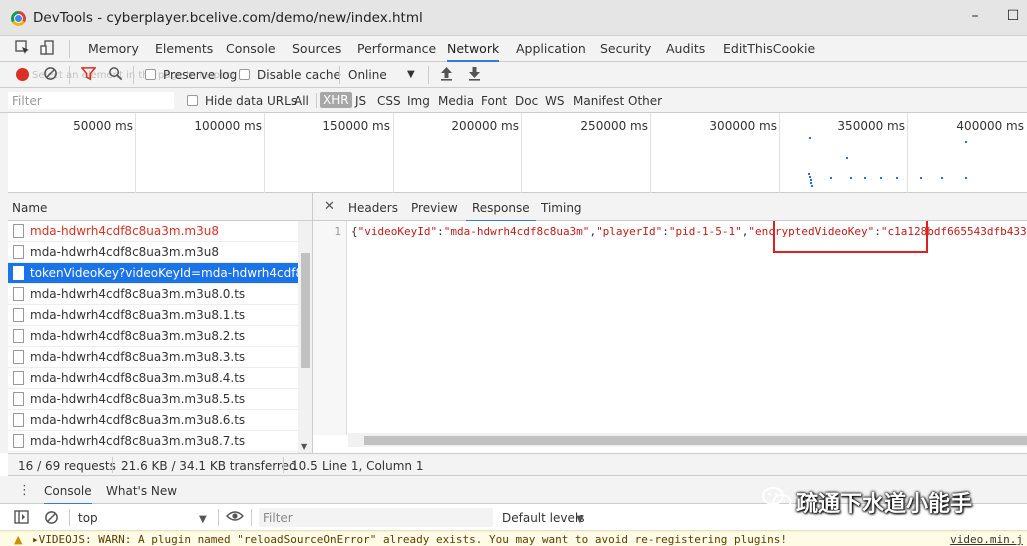  What do you see at coordinates (598, 101) in the screenshot?
I see `type-filter-manifest: Manifest` at bounding box center [598, 101].